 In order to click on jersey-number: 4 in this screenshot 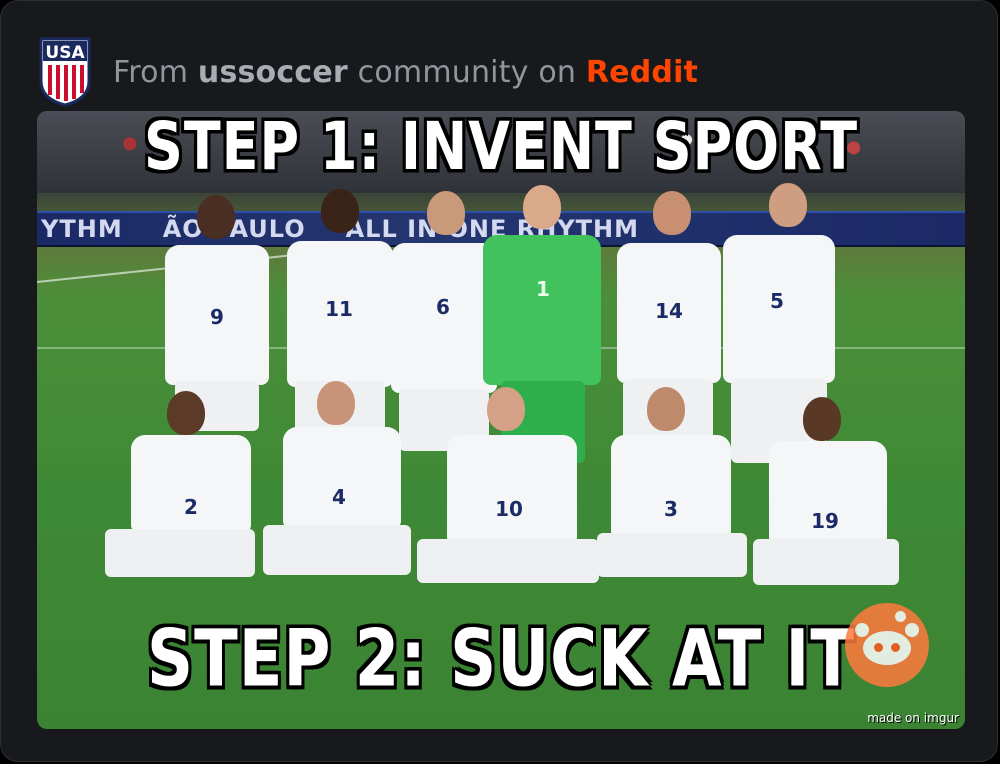, I will do `click(339, 497)`.